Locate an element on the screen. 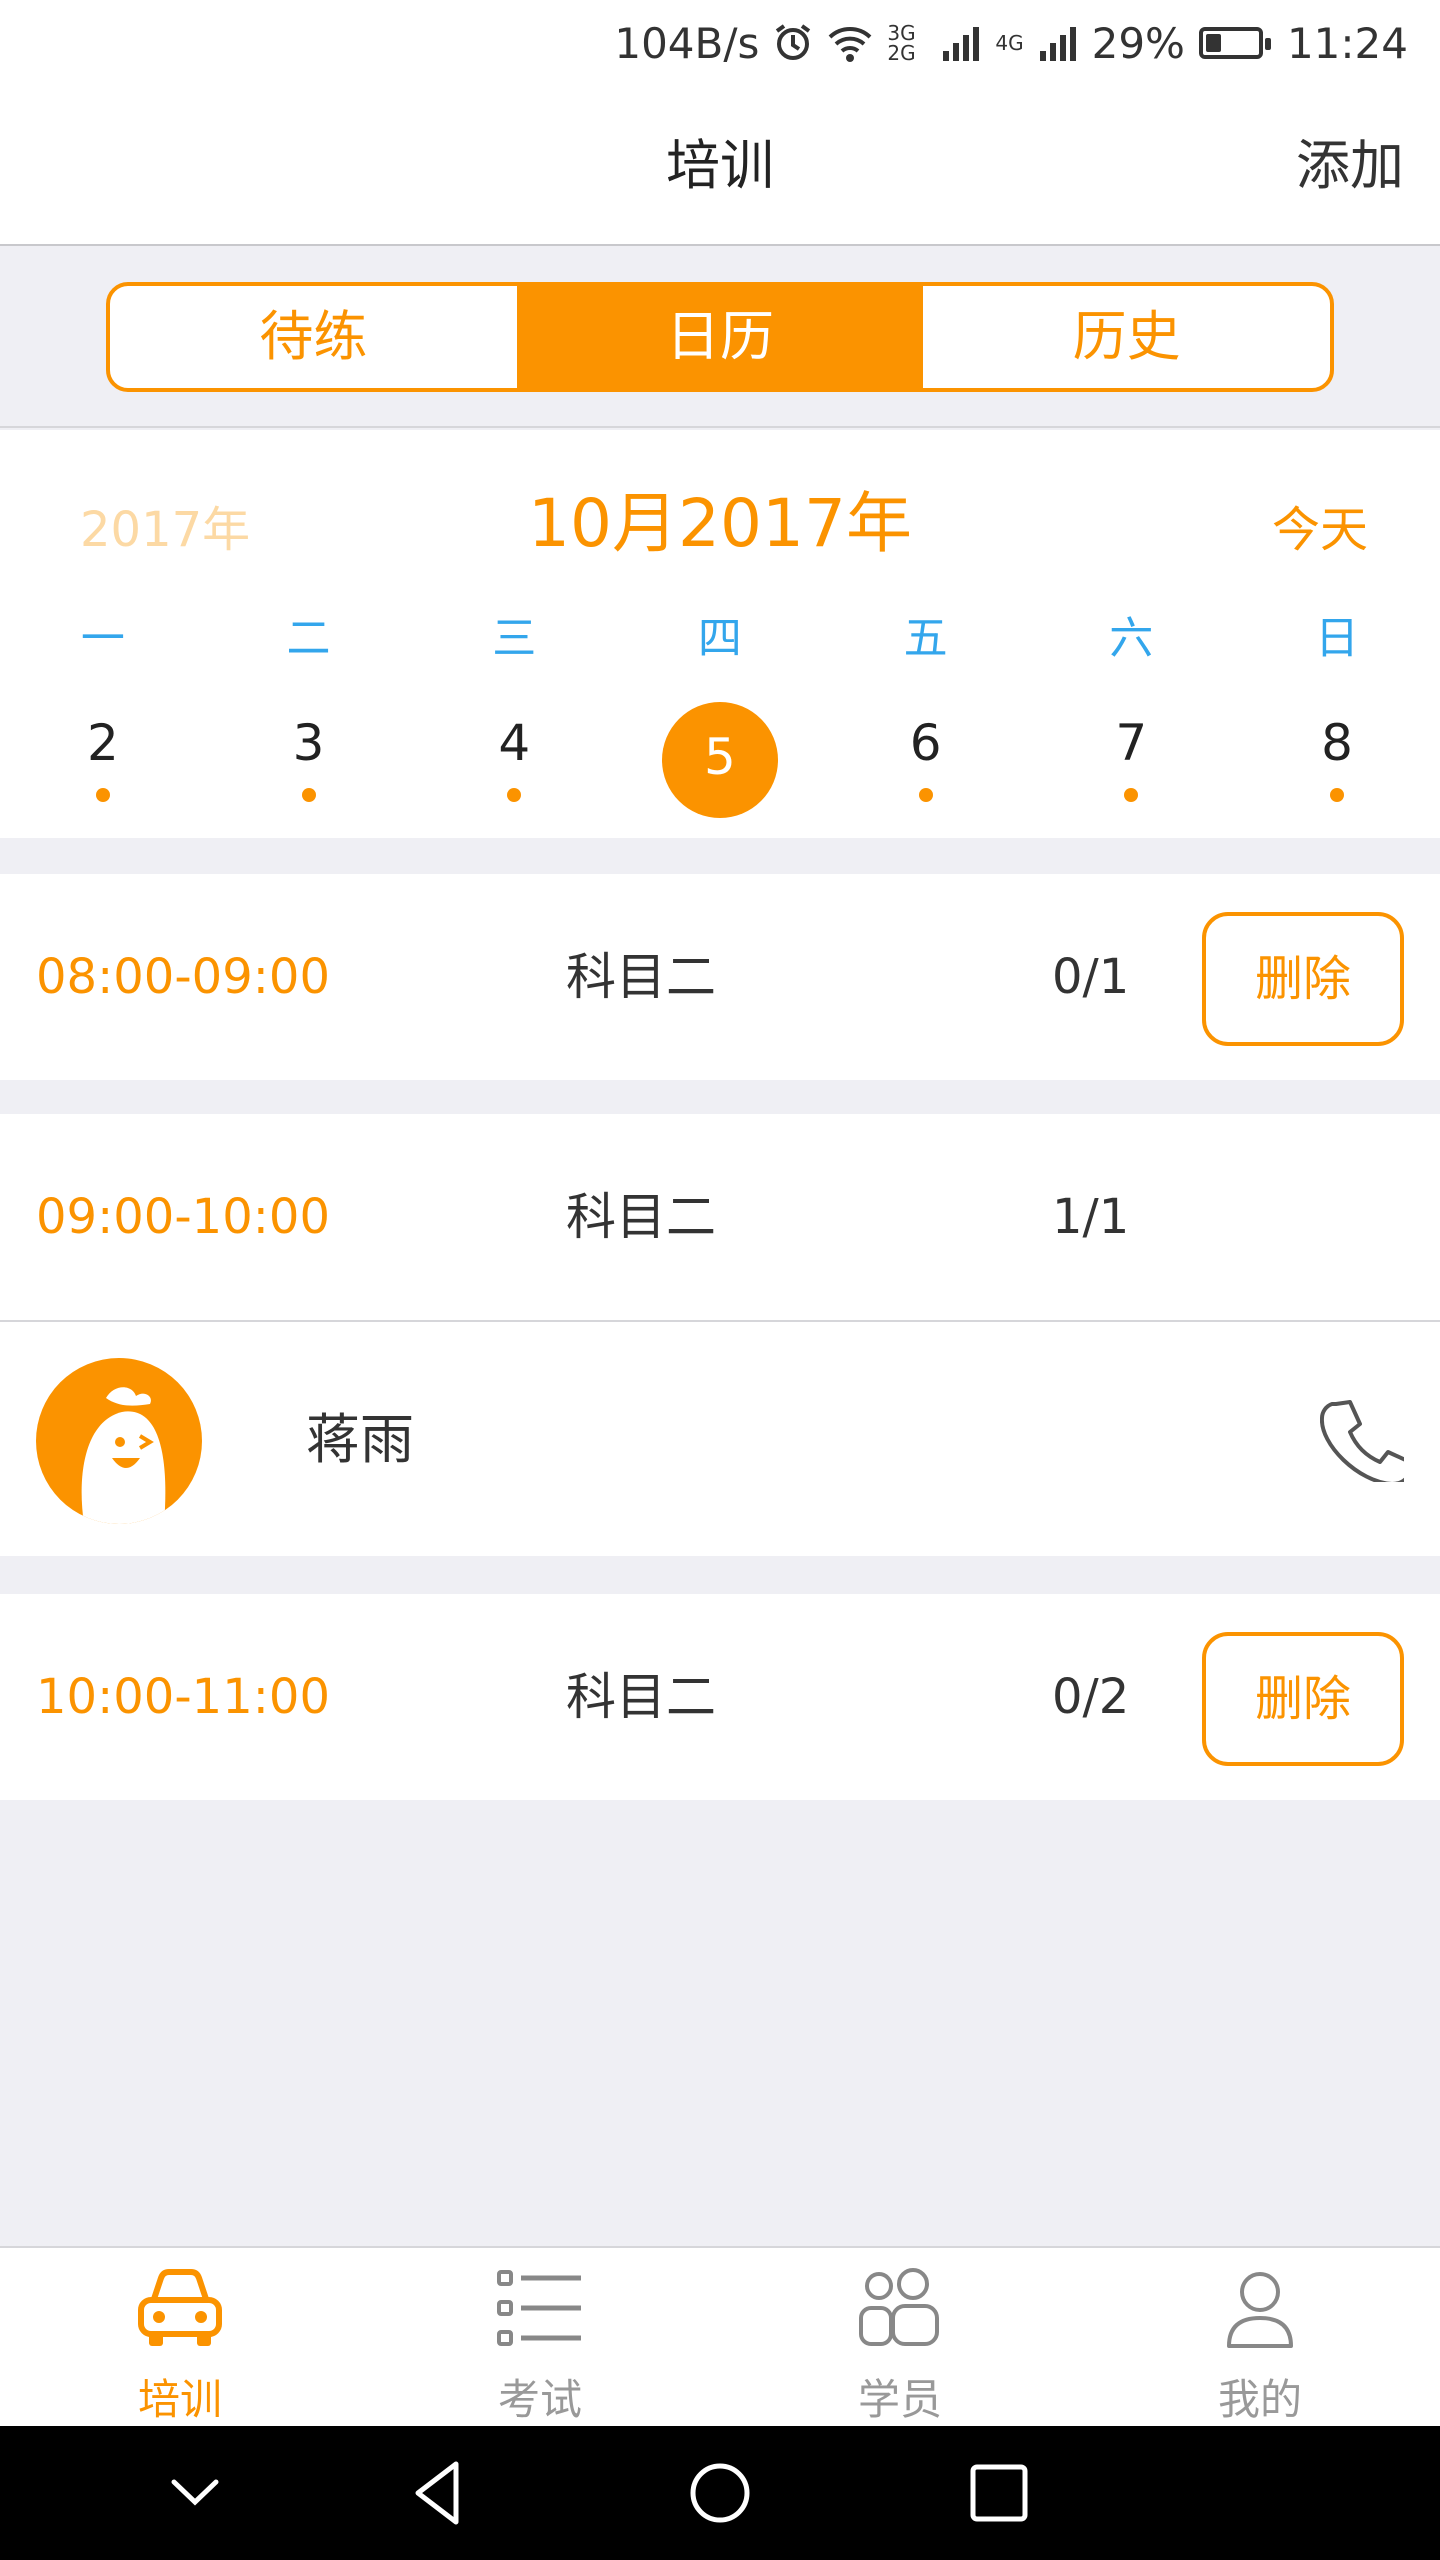 The image size is (1440, 2560). tabbar-item-exam: 考试 is located at coordinates (540, 2337).